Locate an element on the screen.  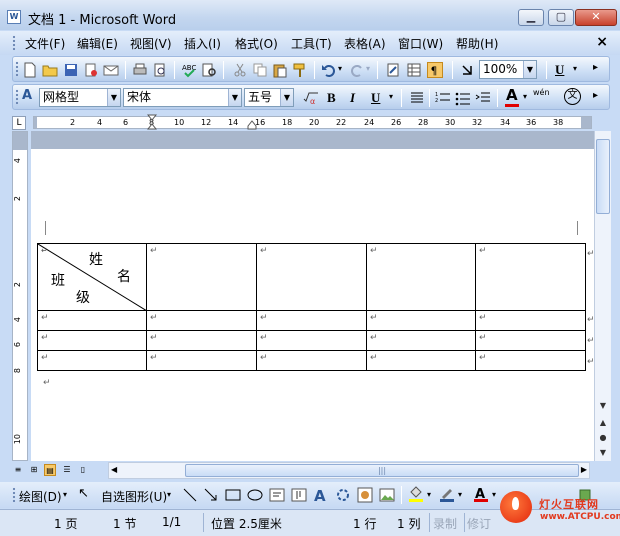
web-view-icon: ⊞ is located at coordinates (34, 470).